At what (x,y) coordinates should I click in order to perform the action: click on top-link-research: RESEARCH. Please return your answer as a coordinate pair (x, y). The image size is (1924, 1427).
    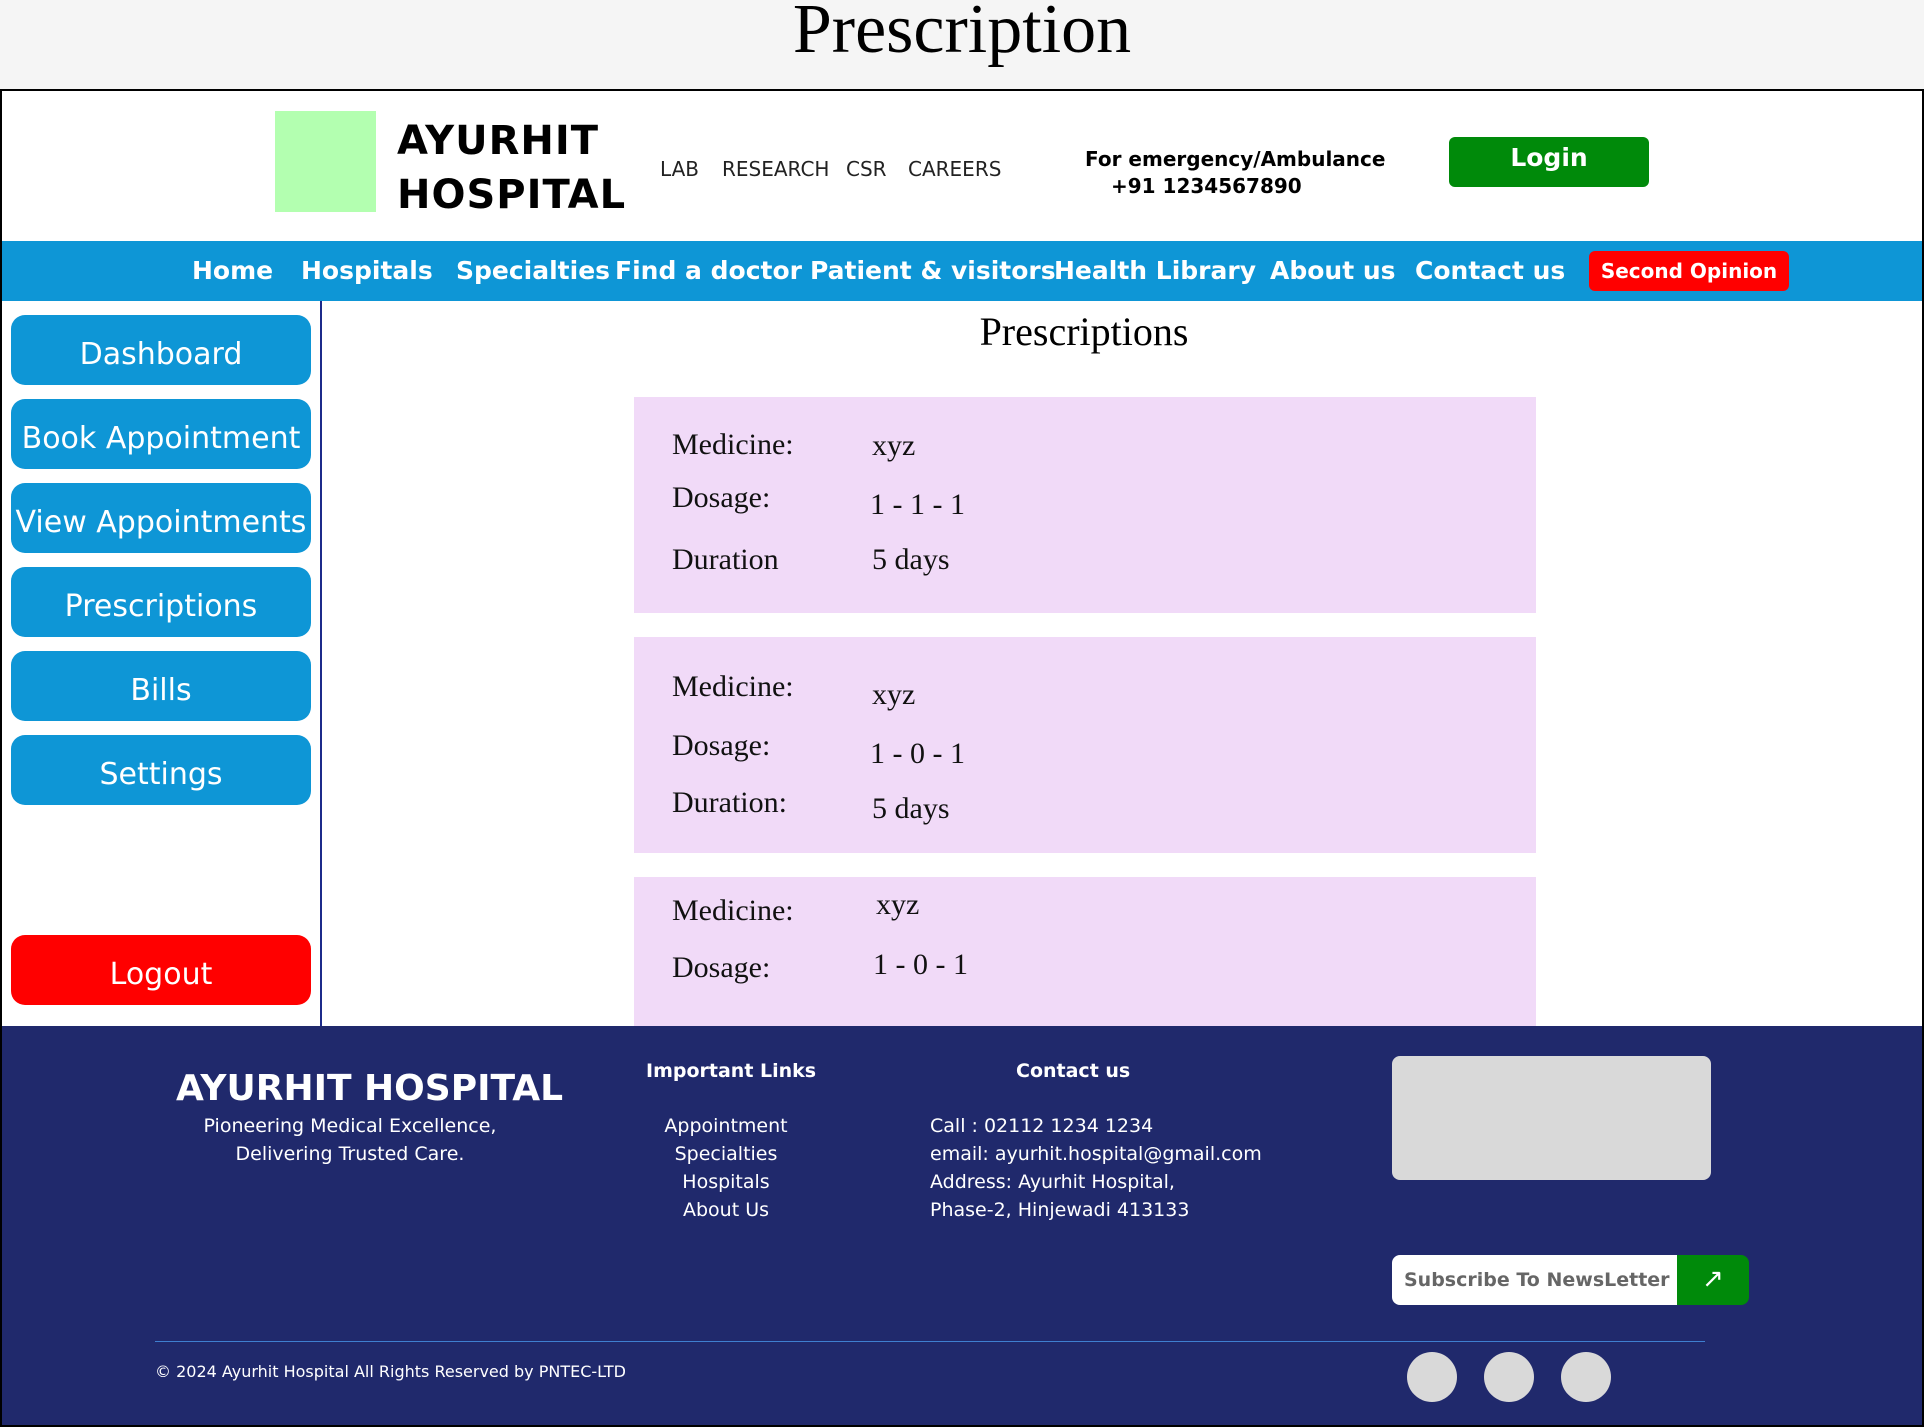
    Looking at the image, I should click on (775, 169).